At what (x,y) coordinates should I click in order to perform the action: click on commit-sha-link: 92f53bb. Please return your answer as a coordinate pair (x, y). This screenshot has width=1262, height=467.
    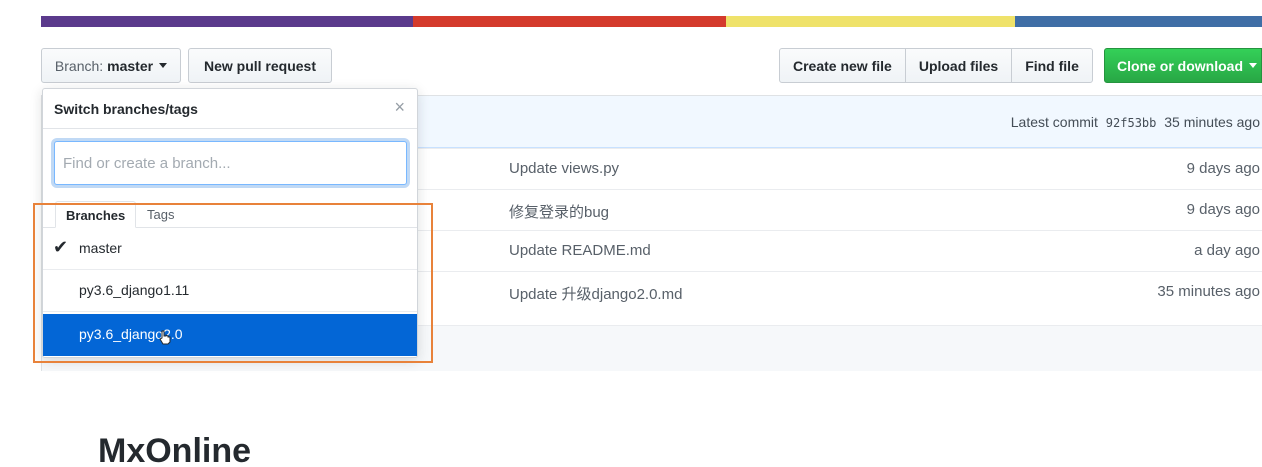
    Looking at the image, I should click on (1131, 123).